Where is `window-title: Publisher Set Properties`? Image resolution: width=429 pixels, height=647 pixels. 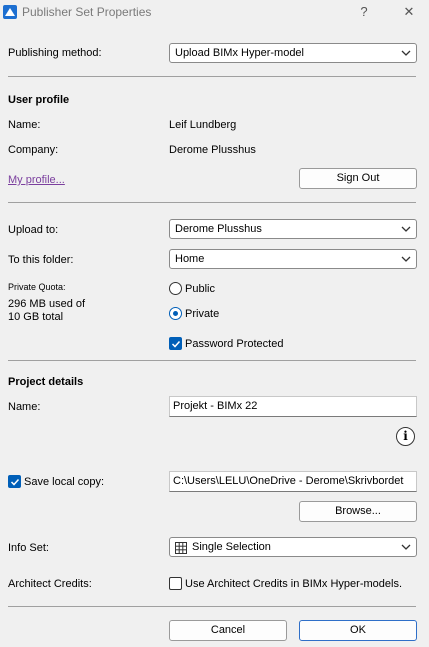 window-title: Publisher Set Properties is located at coordinates (87, 12).